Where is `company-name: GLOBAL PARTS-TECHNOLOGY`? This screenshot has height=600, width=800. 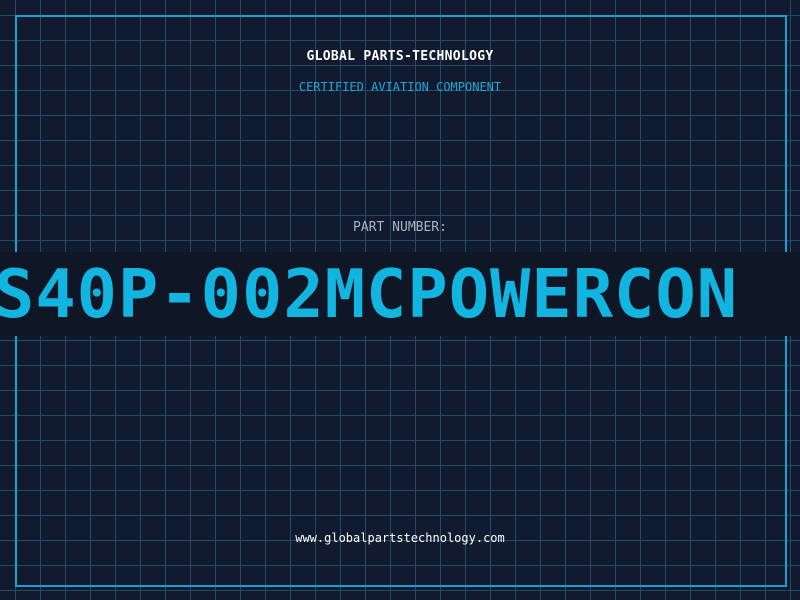 company-name: GLOBAL PARTS-TECHNOLOGY is located at coordinates (400, 56).